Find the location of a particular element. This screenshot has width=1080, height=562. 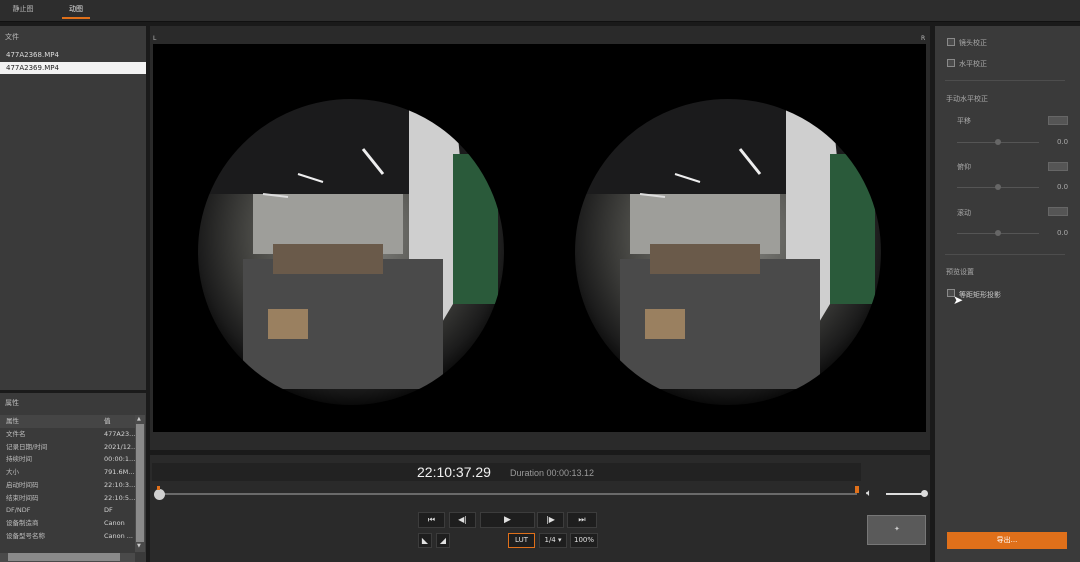

duration-display: Duration 00:00:13.12 is located at coordinates (552, 473).